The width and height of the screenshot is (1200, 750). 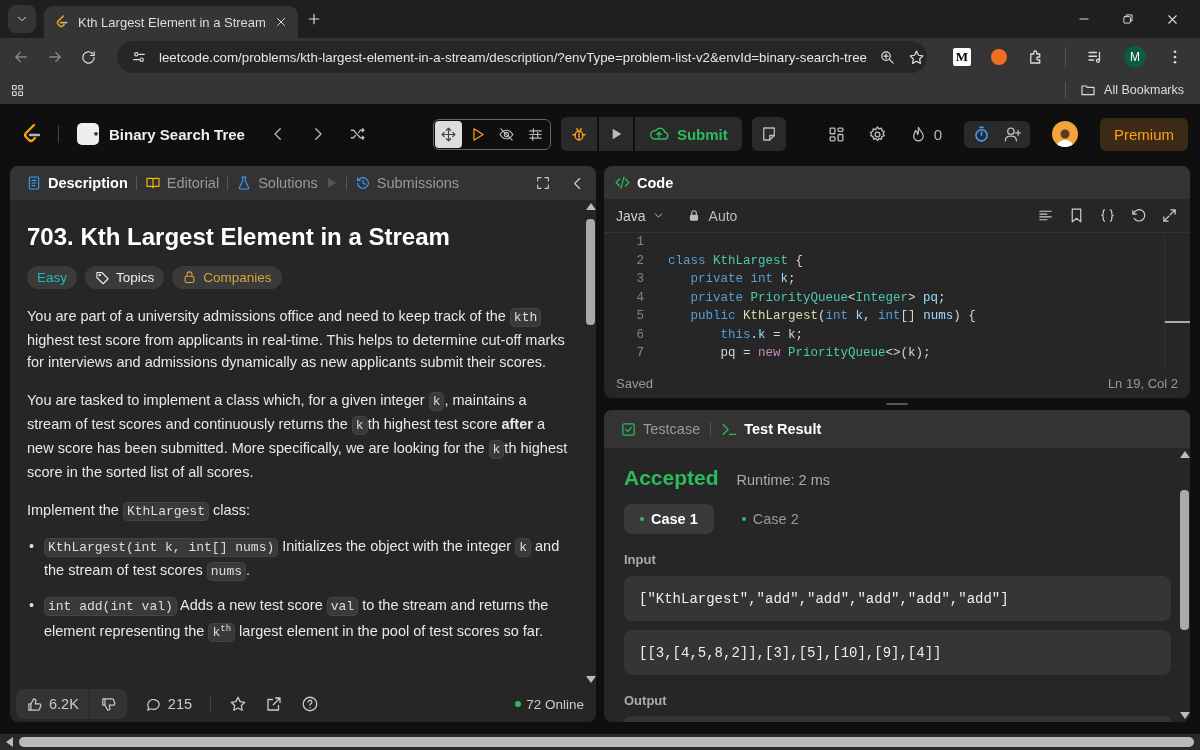 What do you see at coordinates (77, 183) in the screenshot?
I see `panel-tab: Description` at bounding box center [77, 183].